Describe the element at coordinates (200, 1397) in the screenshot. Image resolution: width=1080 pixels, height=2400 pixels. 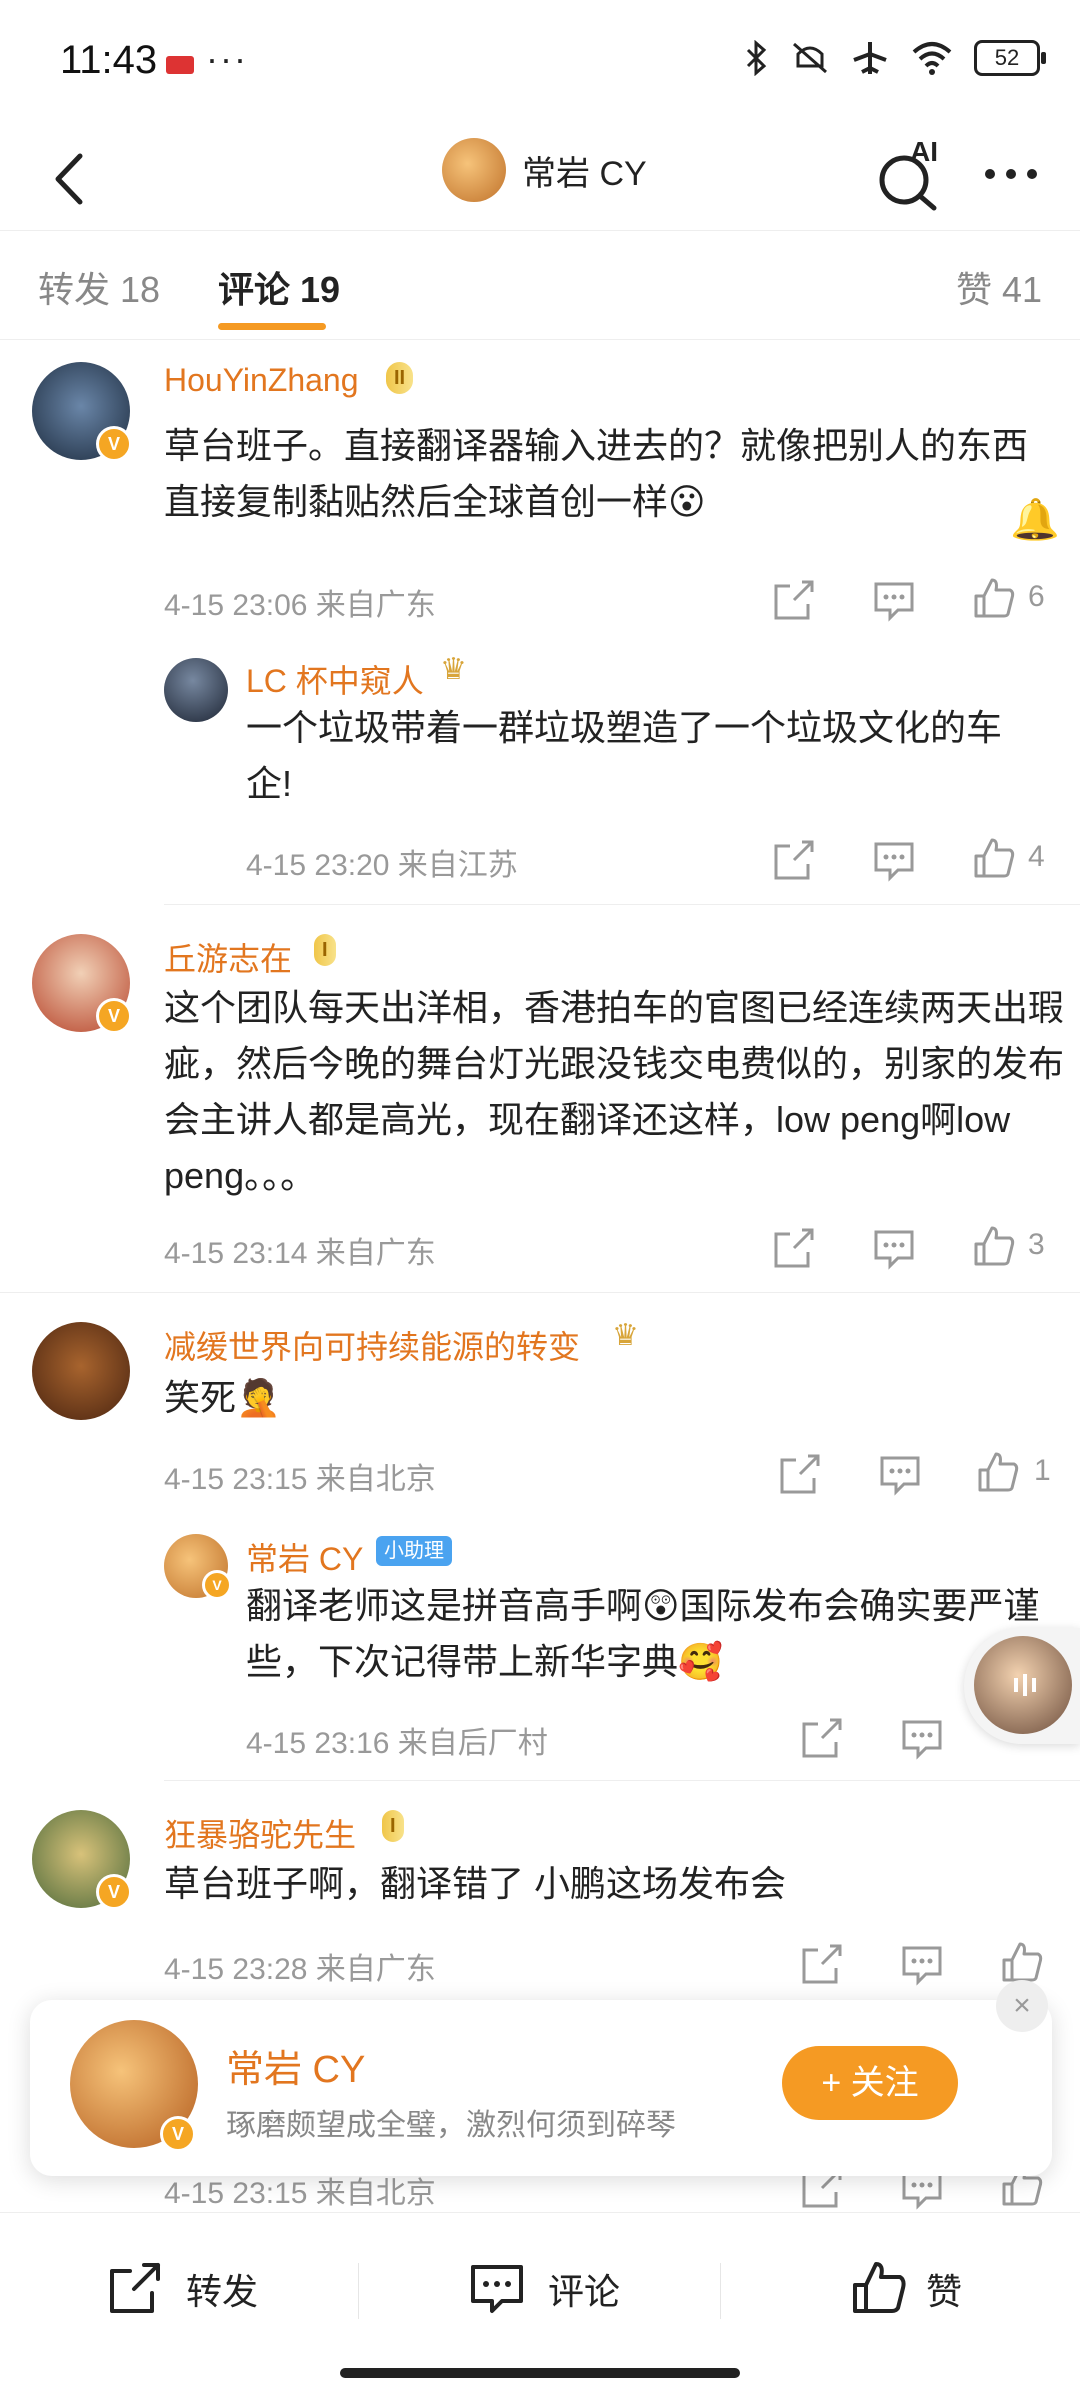
I see `comment-body: 笑死` at that location.